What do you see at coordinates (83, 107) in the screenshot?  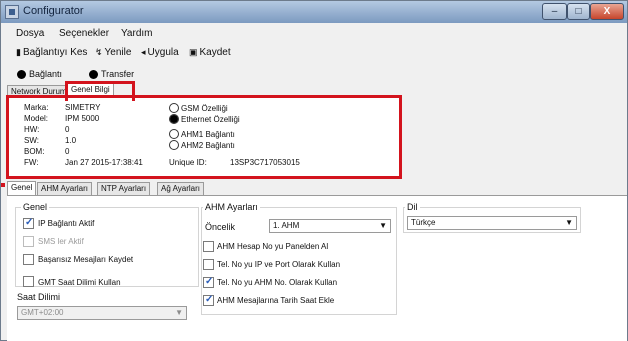 I see `brand-value: SIMETRY` at bounding box center [83, 107].